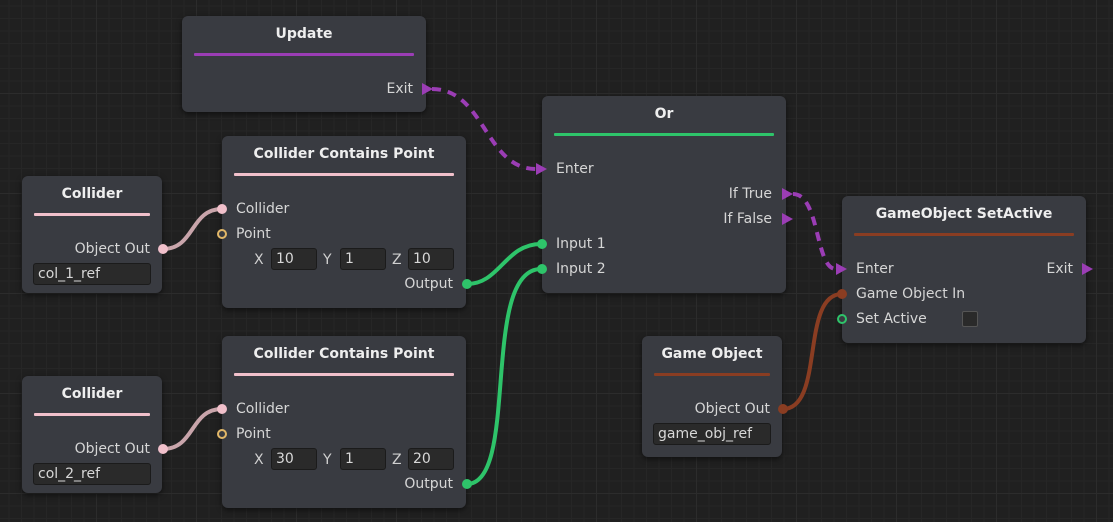  What do you see at coordinates (841, 269) in the screenshot?
I see `setactive-enter-port` at bounding box center [841, 269].